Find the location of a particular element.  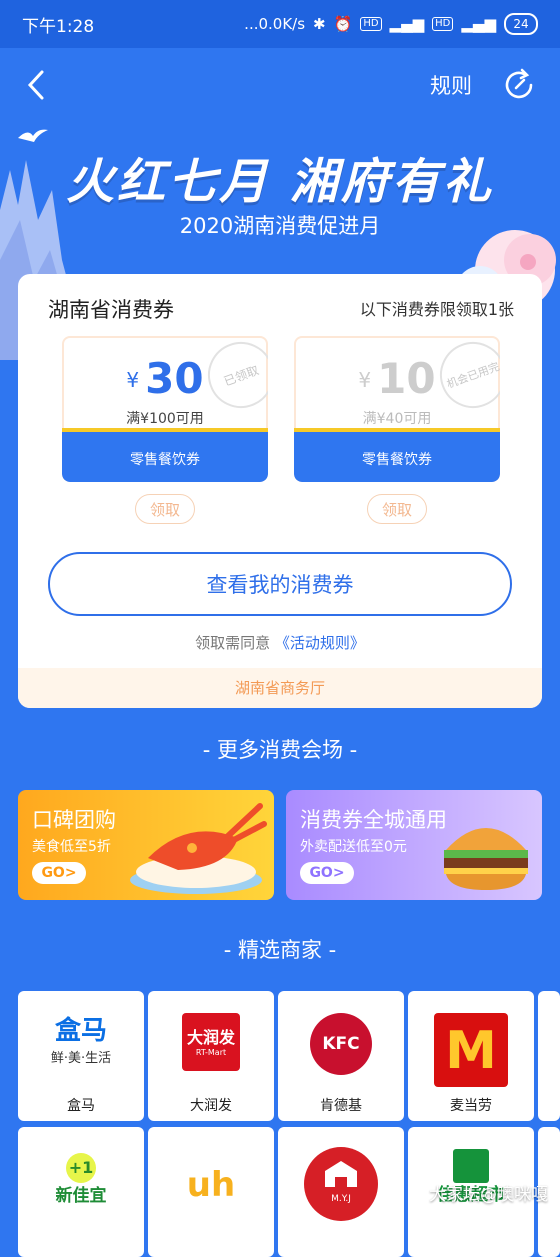

coupon-card-title: 湖南省消费券 is located at coordinates (111, 310).